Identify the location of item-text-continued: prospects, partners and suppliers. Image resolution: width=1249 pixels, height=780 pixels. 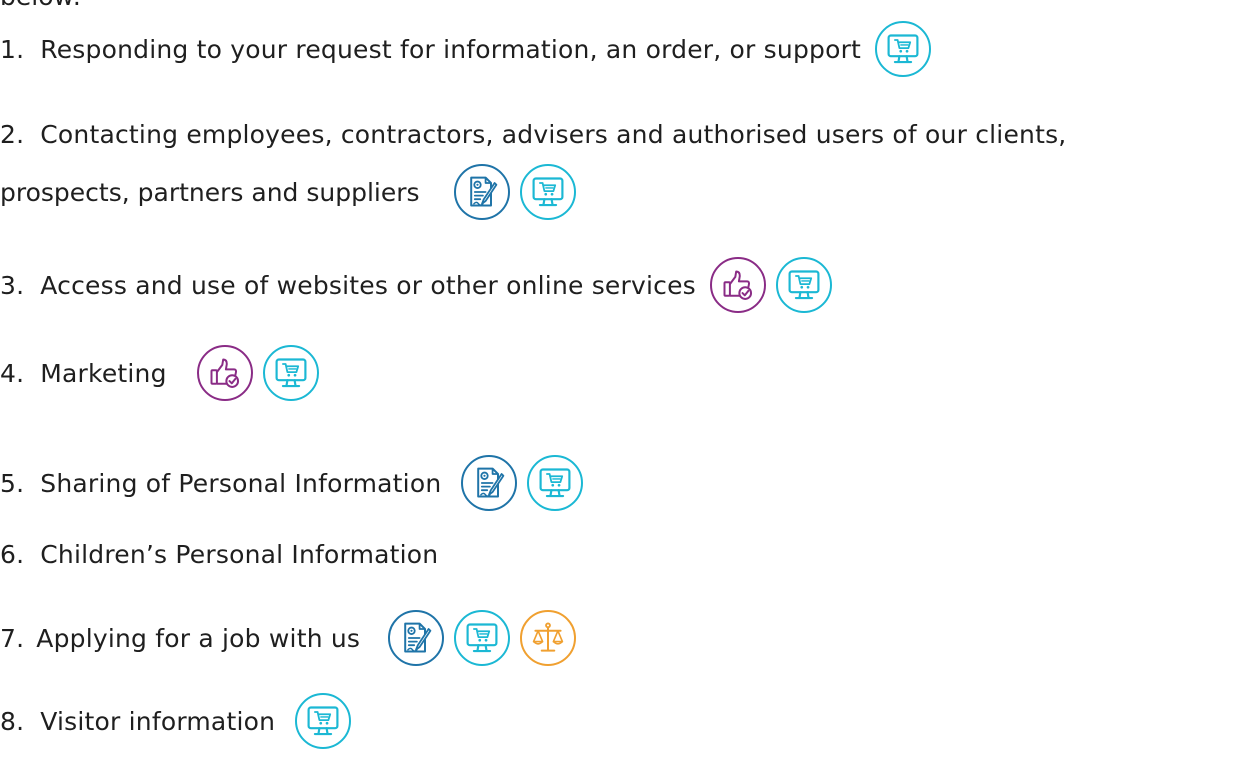
(210, 192).